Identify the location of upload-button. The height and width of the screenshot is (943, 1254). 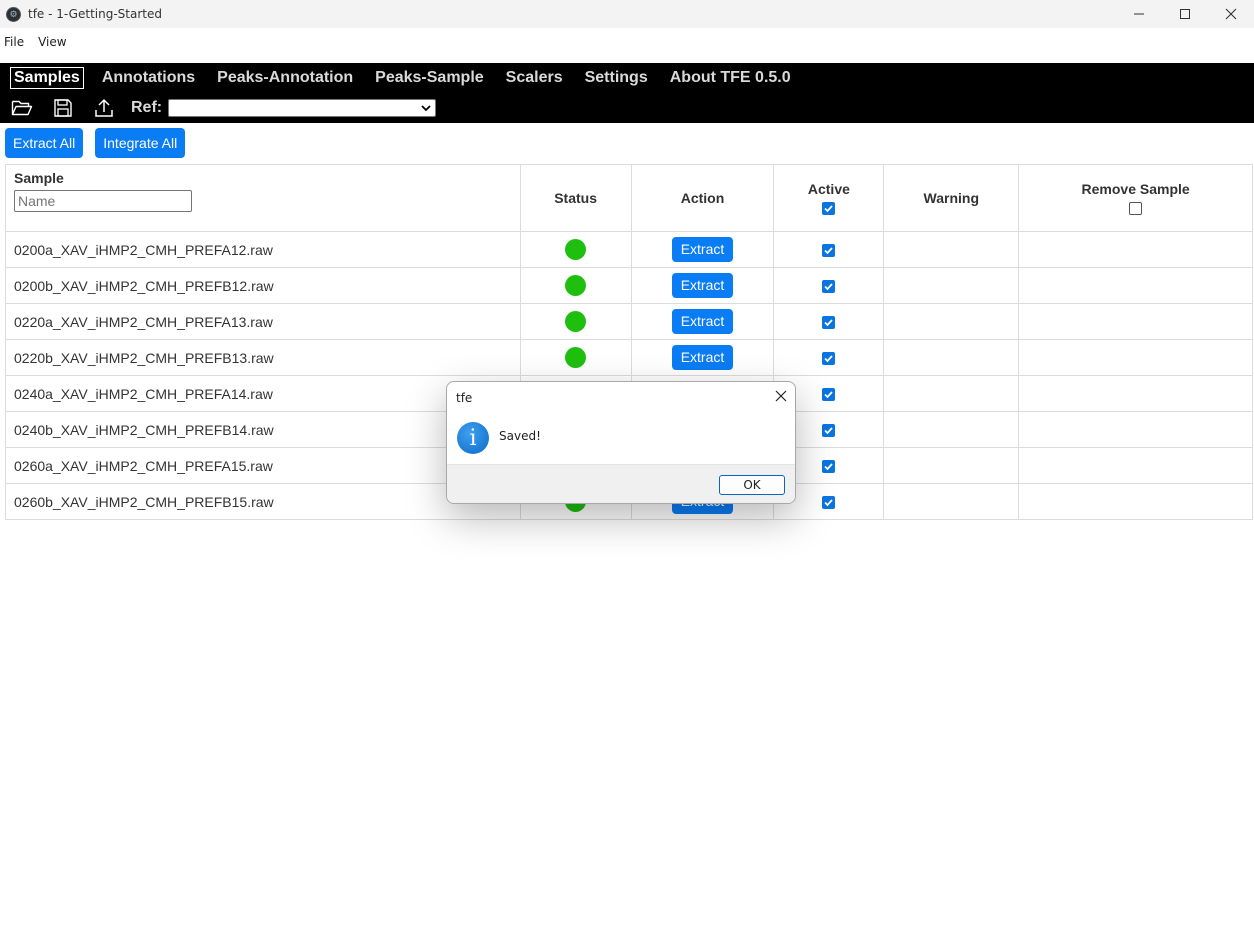
(104, 108).